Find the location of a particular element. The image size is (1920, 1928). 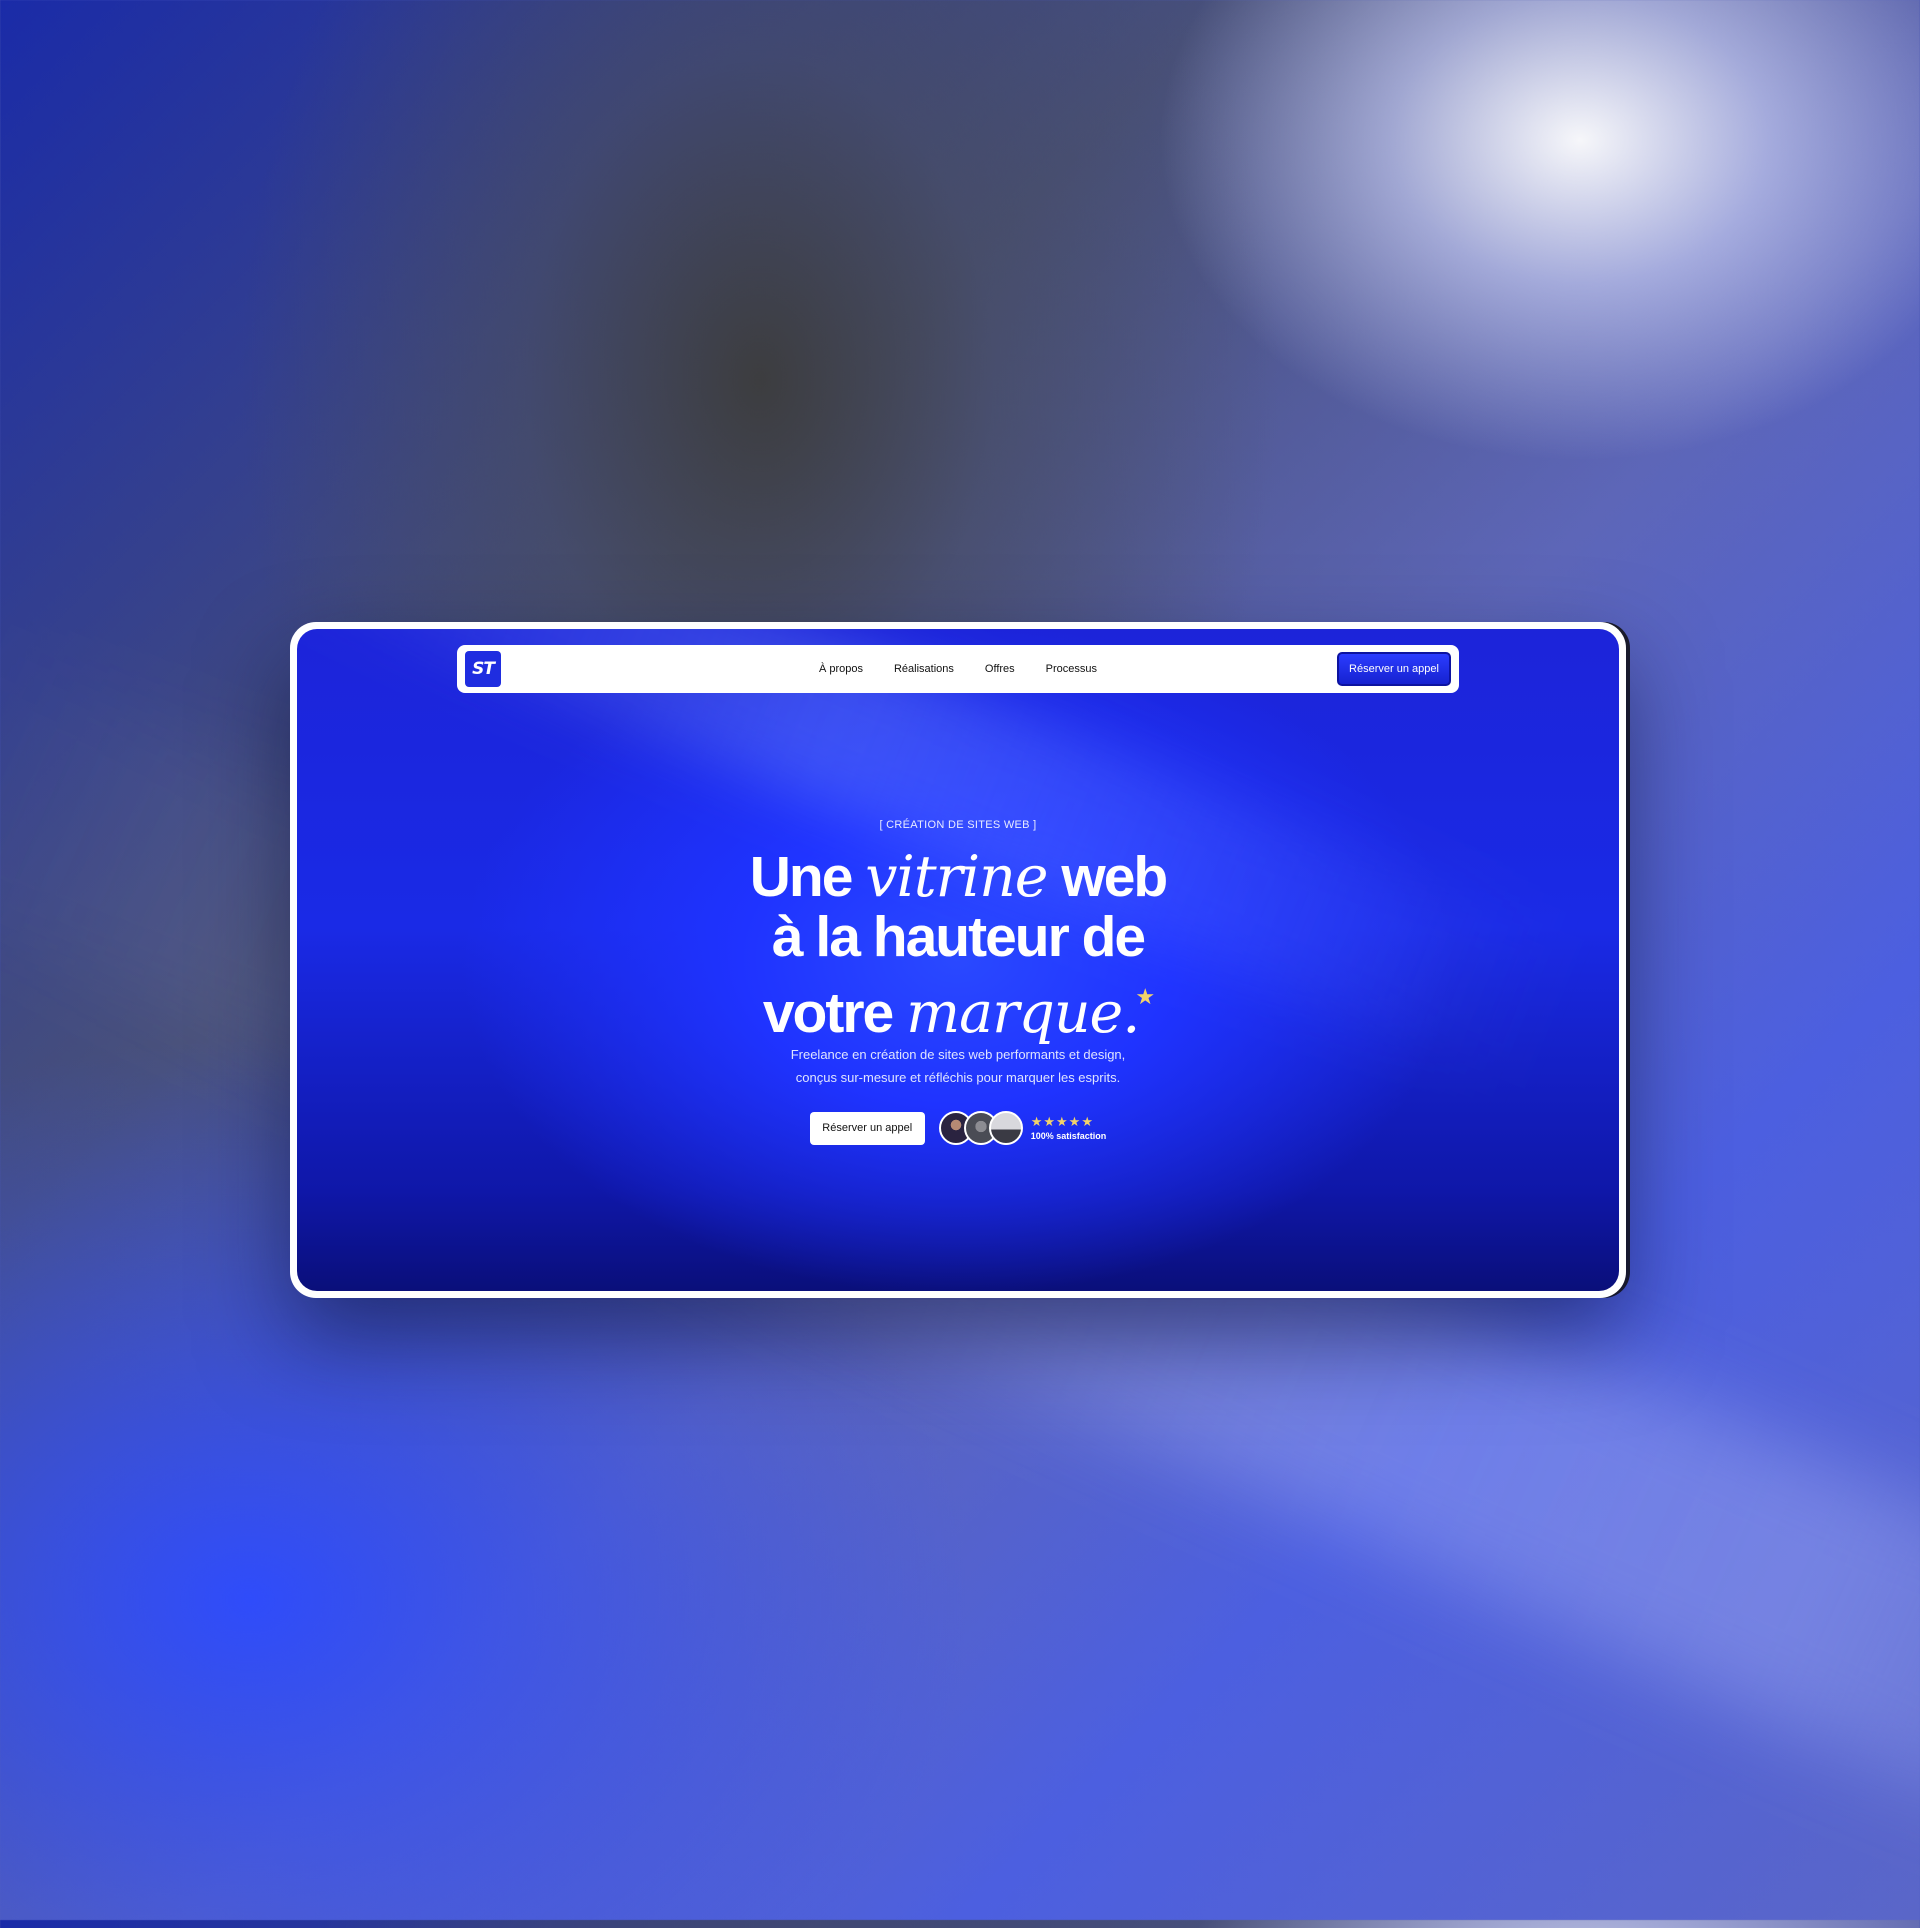

logo-text: ST is located at coordinates (483, 669).